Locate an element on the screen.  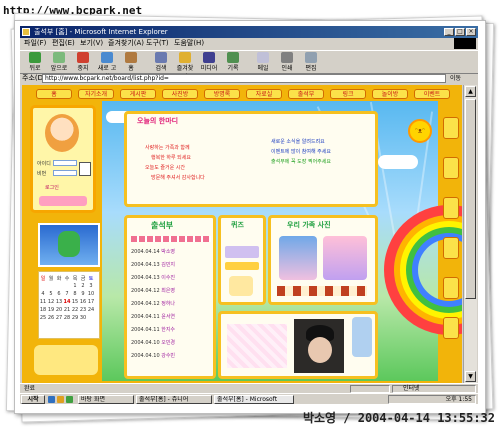
cartoon-kids-image is located at coordinates (298, 258).